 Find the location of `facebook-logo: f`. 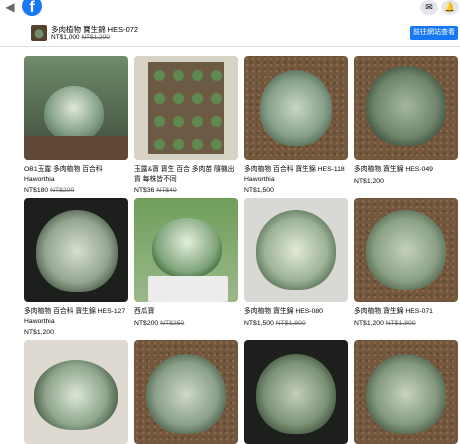

facebook-logo: f is located at coordinates (32, 8).